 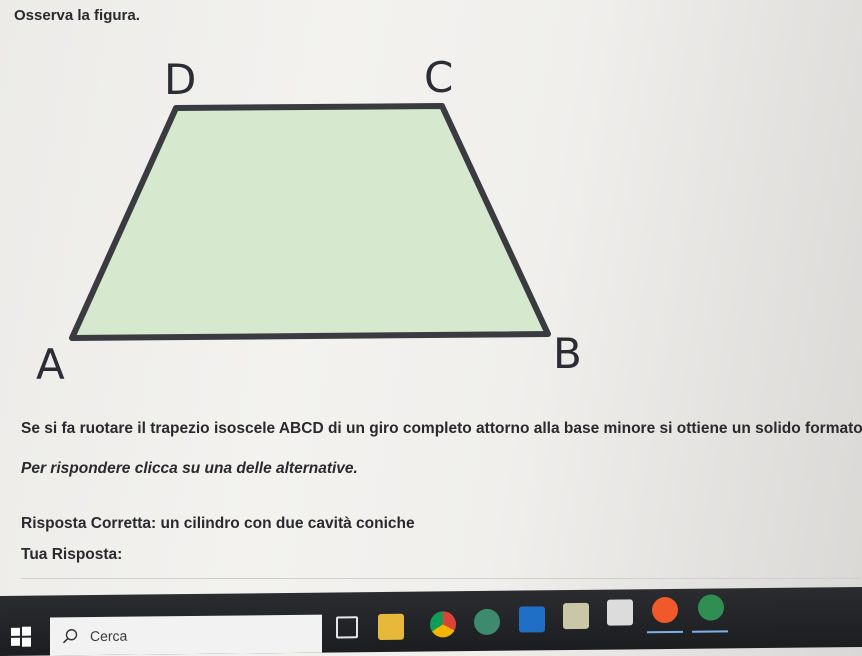 What do you see at coordinates (186, 635) in the screenshot?
I see `taskbar-search-box: Cerca` at bounding box center [186, 635].